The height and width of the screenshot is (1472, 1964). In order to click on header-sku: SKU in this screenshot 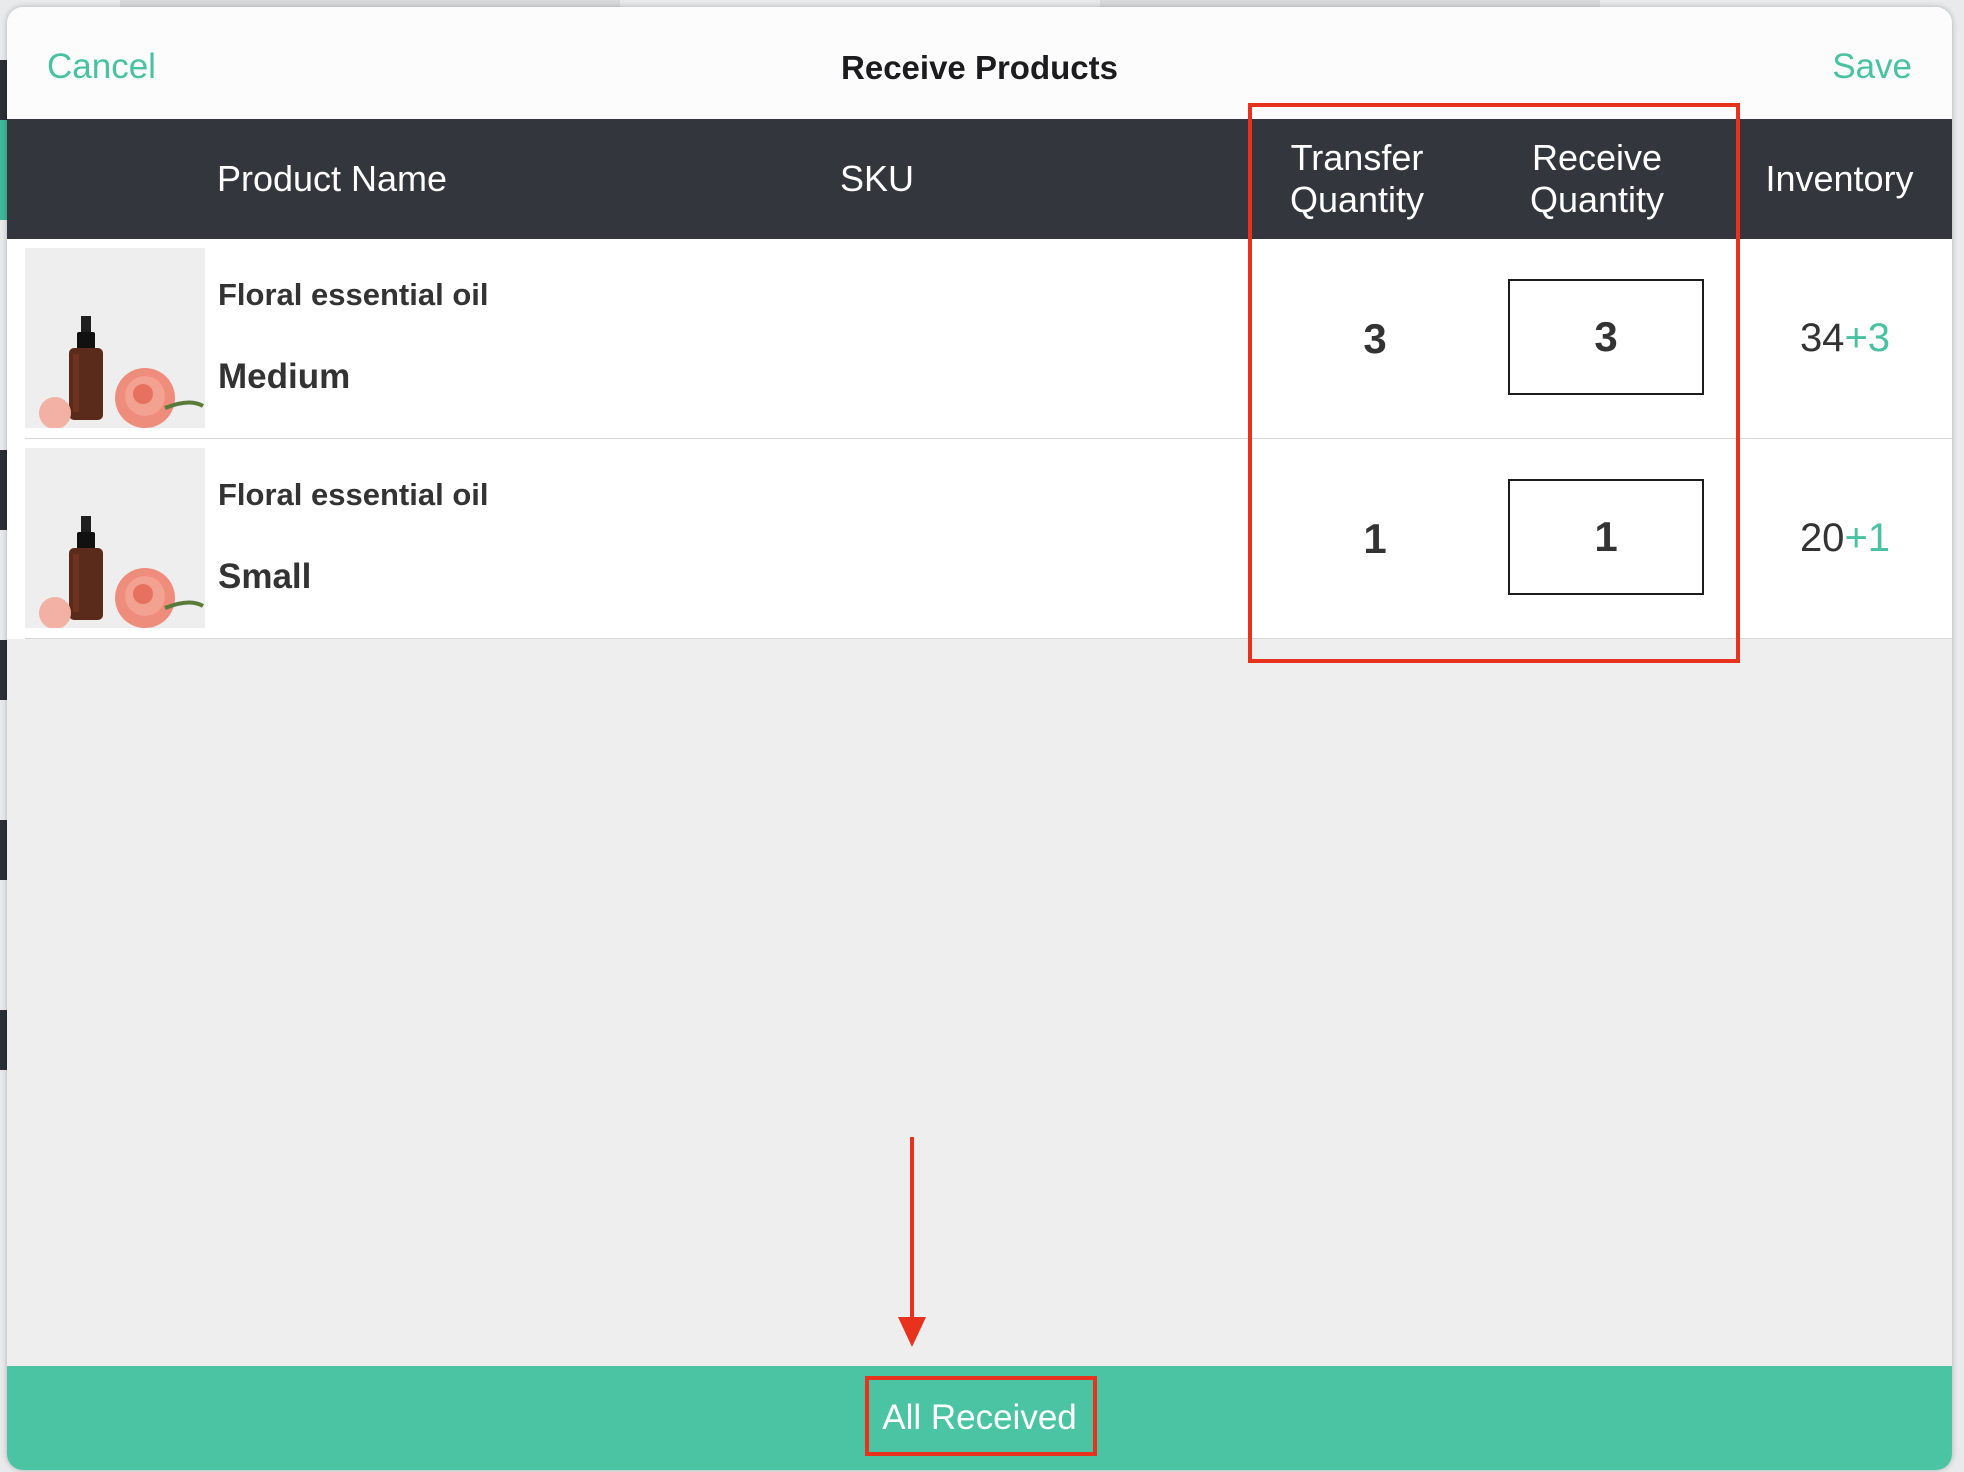, I will do `click(877, 178)`.